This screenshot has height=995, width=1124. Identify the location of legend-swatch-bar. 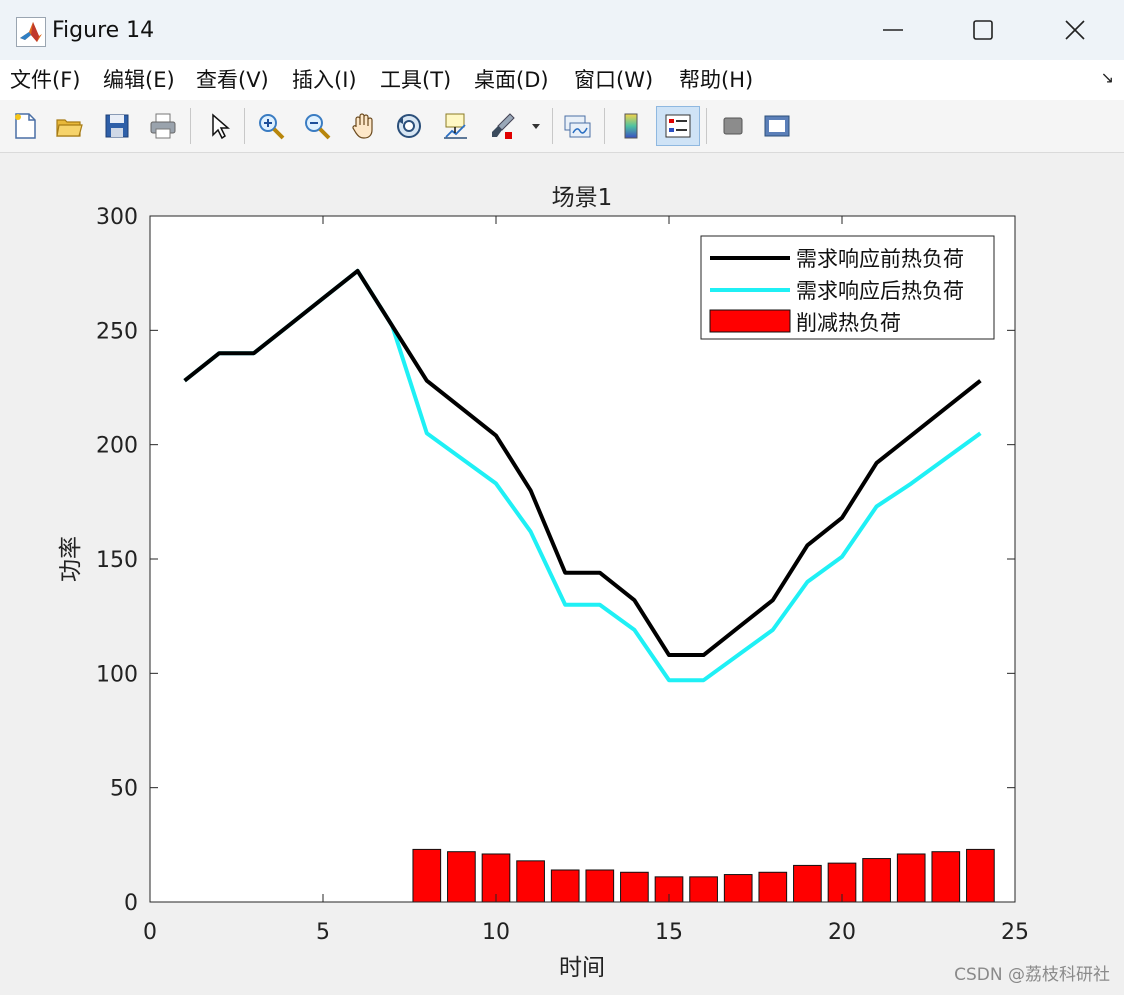
(750, 321).